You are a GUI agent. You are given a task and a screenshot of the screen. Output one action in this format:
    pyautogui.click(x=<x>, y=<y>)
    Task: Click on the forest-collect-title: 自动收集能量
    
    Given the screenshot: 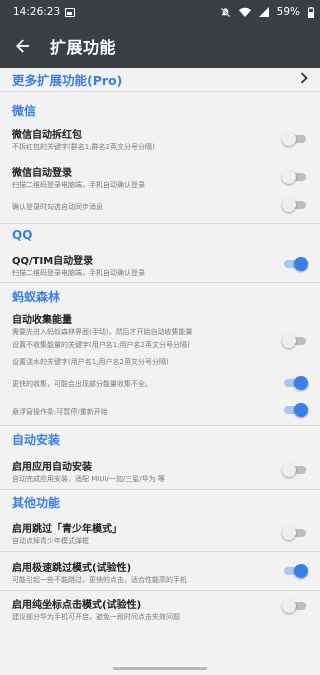 What is the action you would take?
    pyautogui.click(x=42, y=320)
    